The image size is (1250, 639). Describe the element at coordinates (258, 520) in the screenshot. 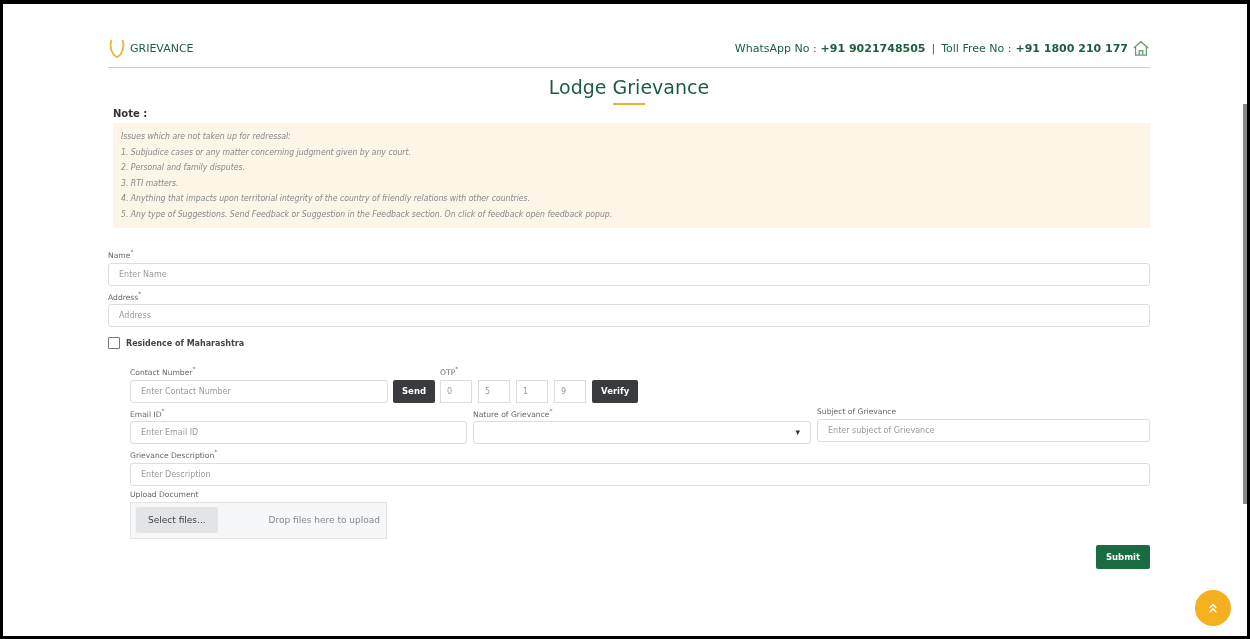

I see `upload-dropzone: Select files... Drop files here to upload` at that location.